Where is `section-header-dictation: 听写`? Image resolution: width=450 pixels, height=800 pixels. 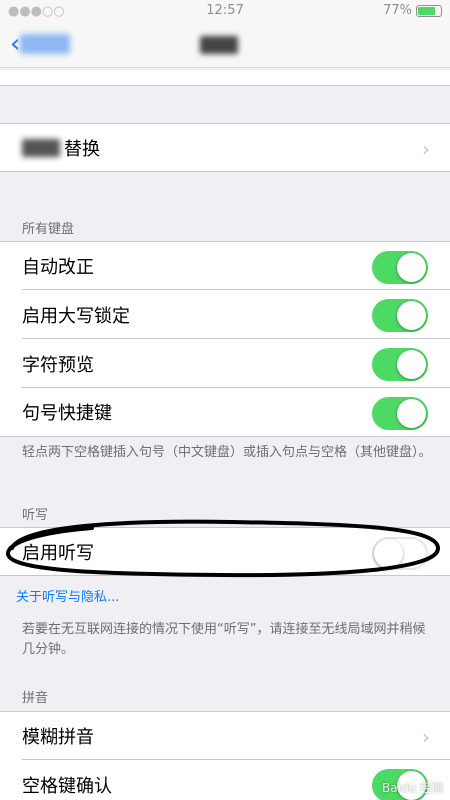 section-header-dictation: 听写 is located at coordinates (35, 515).